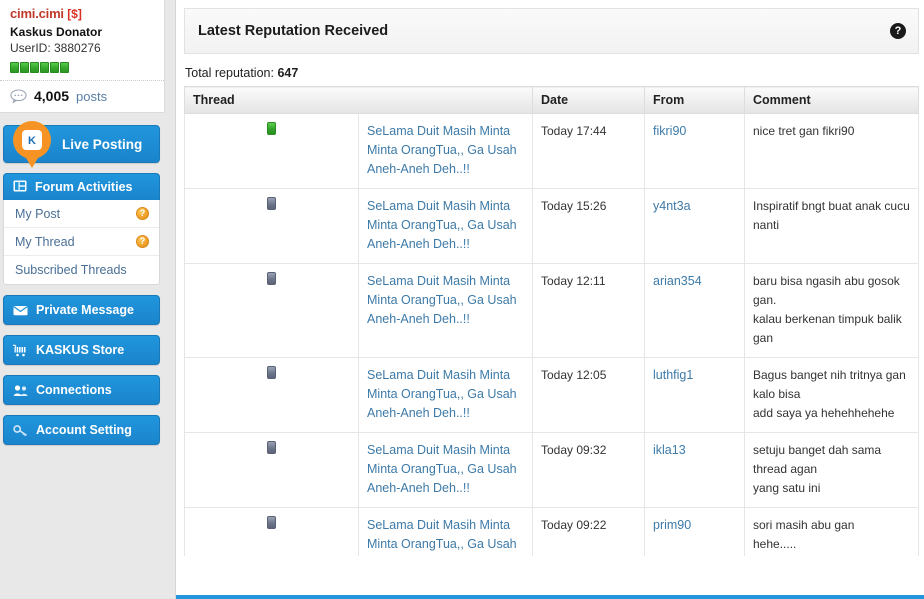 The image size is (924, 599). What do you see at coordinates (669, 131) in the screenshot?
I see `user-link: fikri90` at bounding box center [669, 131].